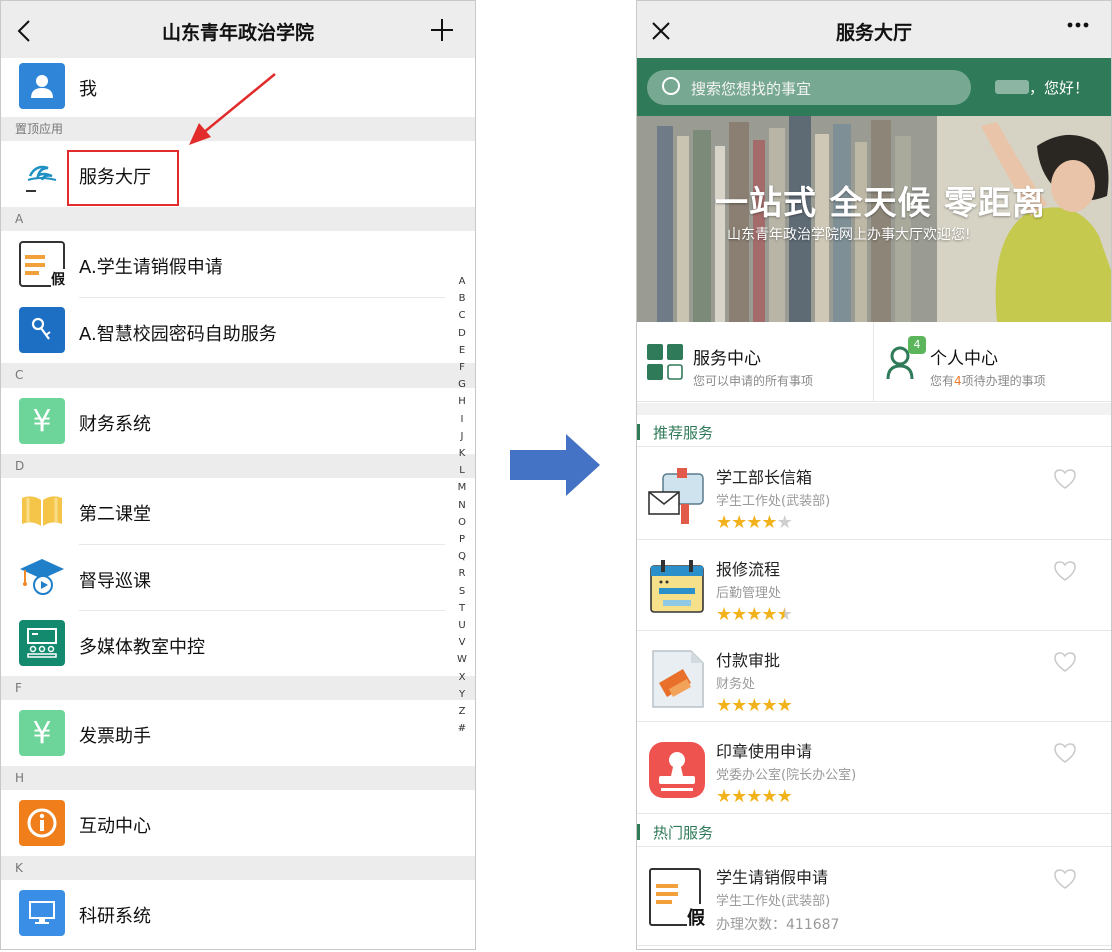 Image resolution: width=1112 pixels, height=952 pixels. I want to click on index-letter: E, so click(462, 350).